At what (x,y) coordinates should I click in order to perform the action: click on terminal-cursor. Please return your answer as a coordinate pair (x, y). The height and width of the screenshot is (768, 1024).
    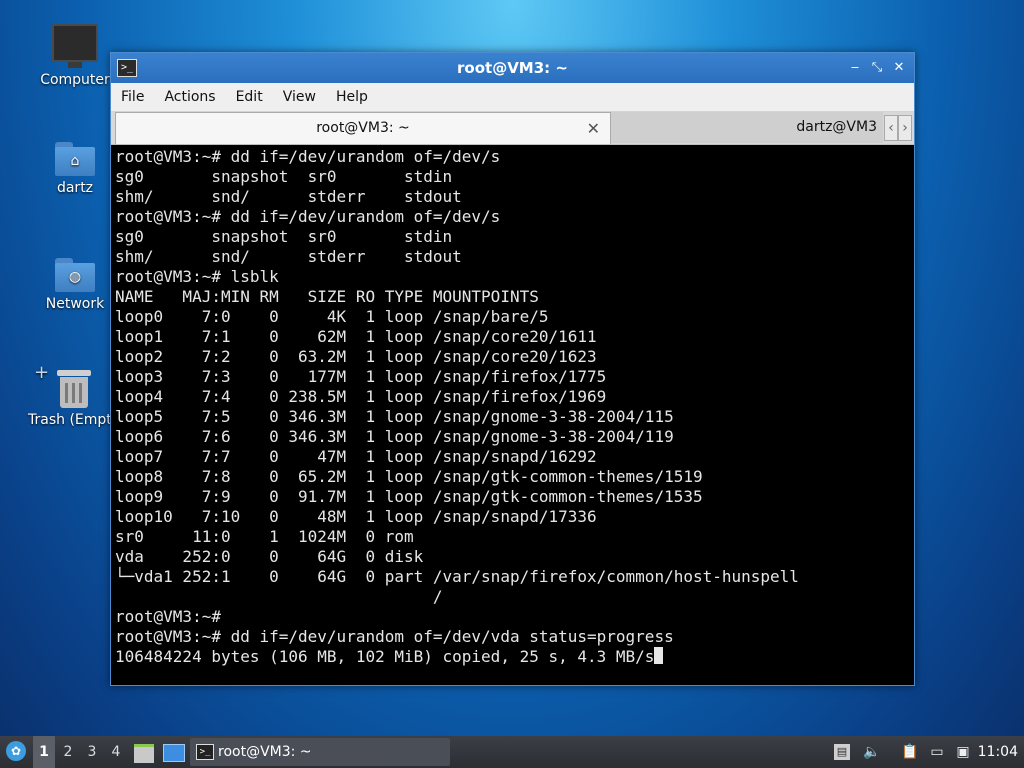
    Looking at the image, I should click on (659, 655).